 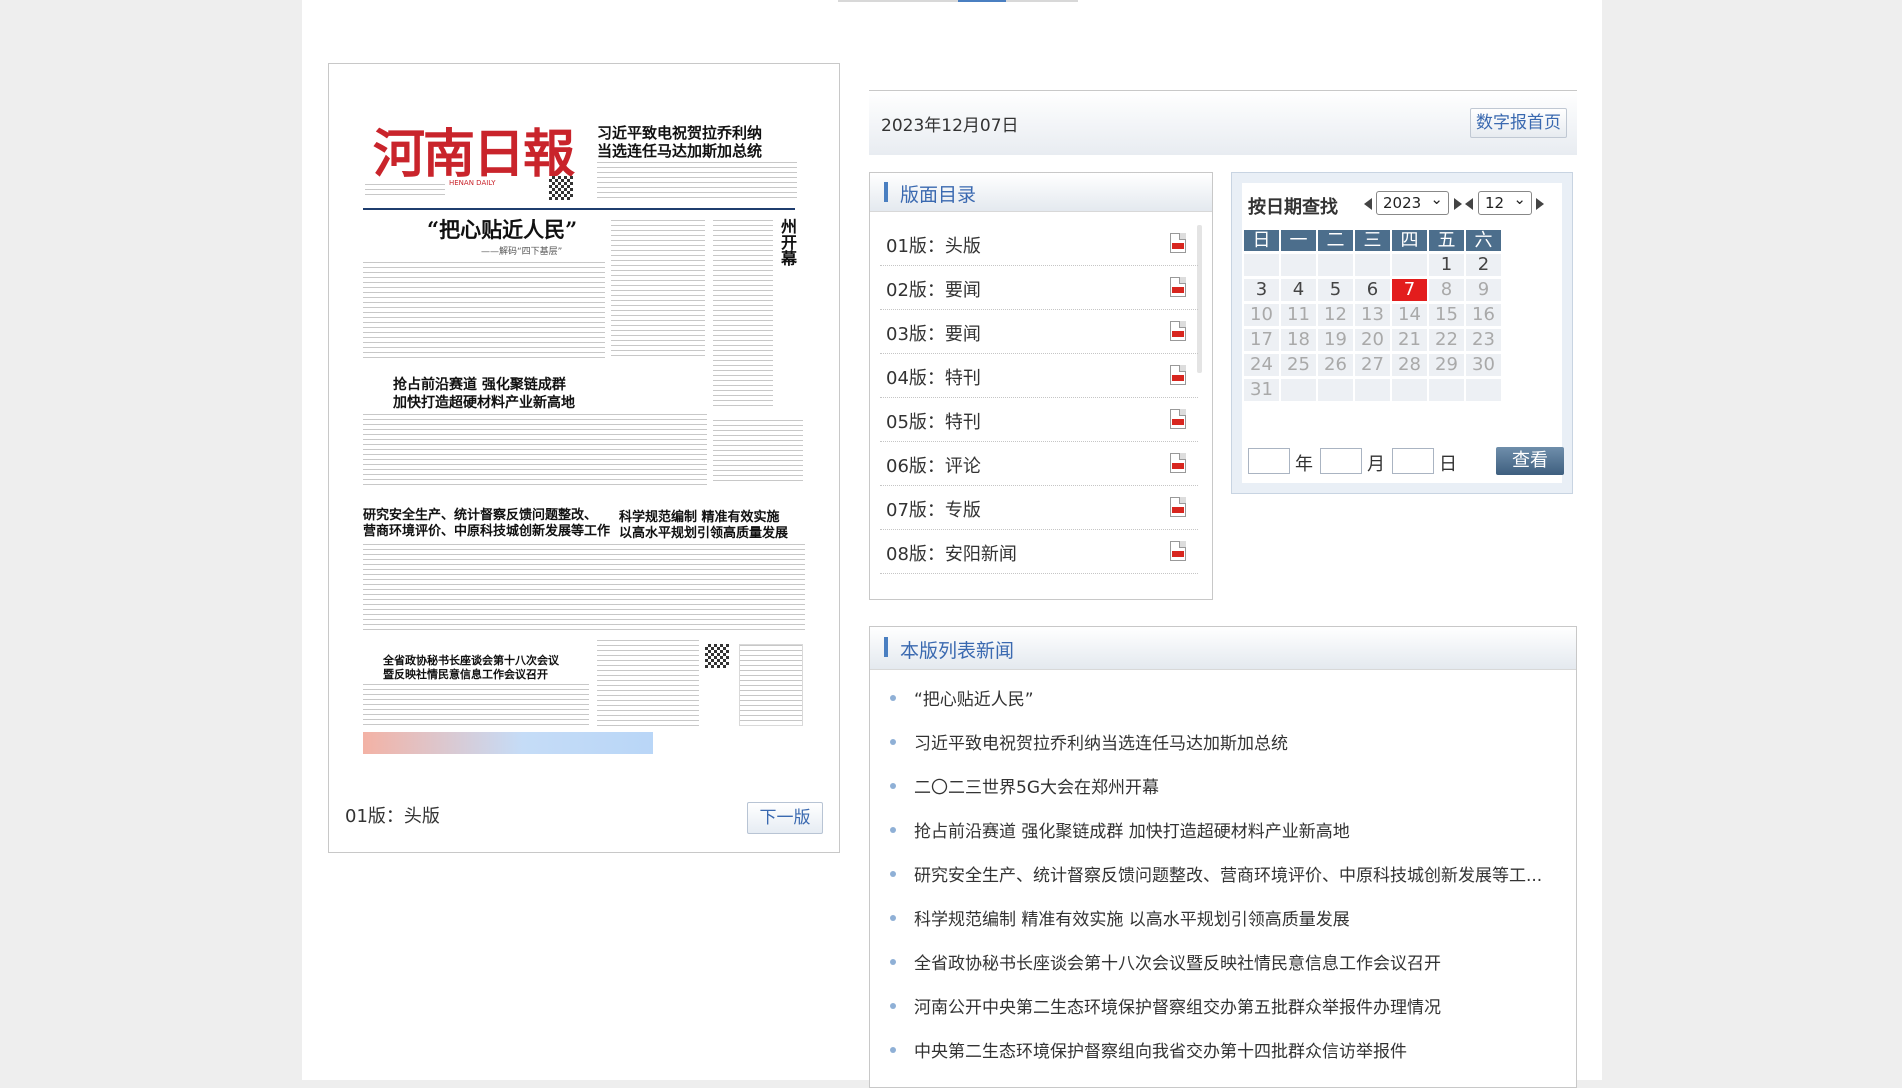 What do you see at coordinates (522, 252) in the screenshot?
I see `np-headline-lead-sub: ——解码“四下基层”` at bounding box center [522, 252].